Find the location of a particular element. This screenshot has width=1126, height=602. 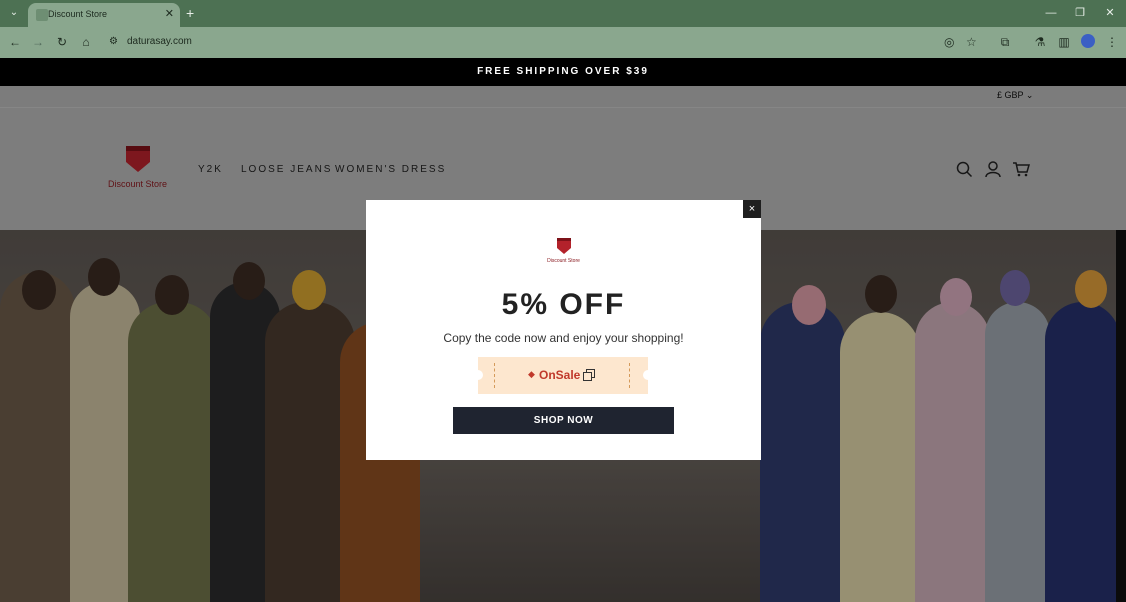

eye-off-icon: ◎ is located at coordinates (949, 42).